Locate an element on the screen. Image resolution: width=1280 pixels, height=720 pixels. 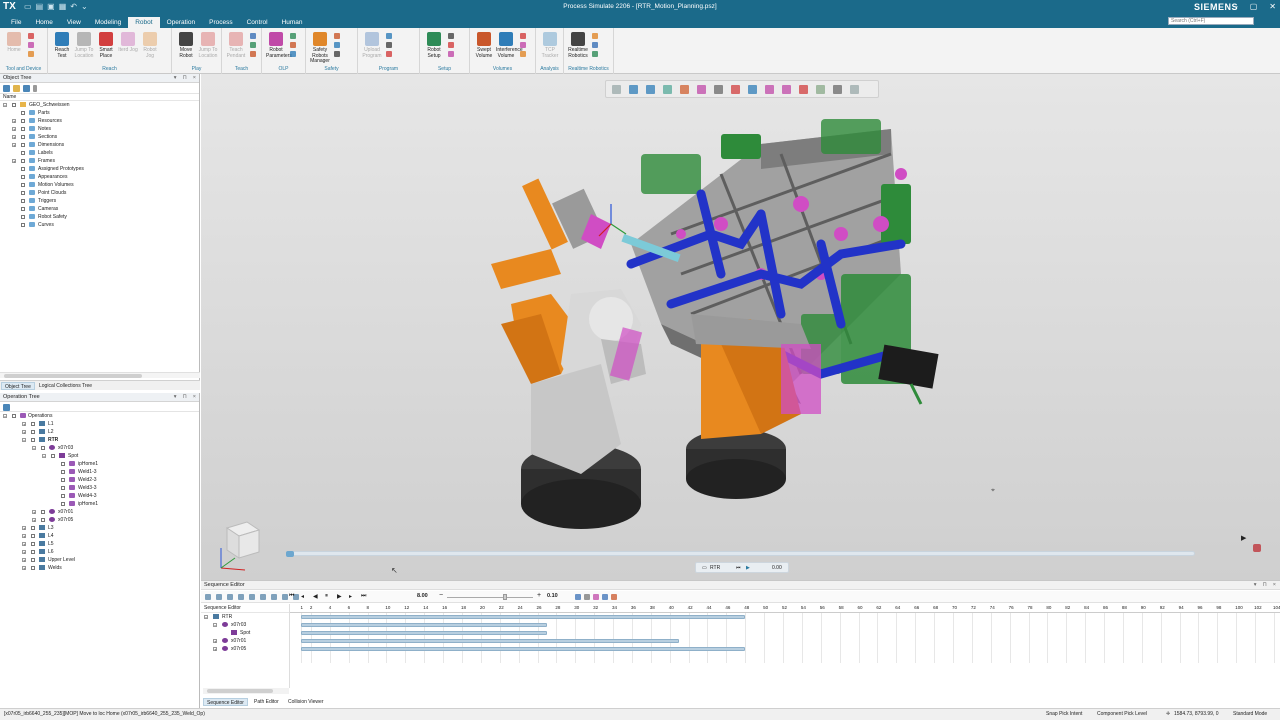
snap-pick-intent: Snap Pick Intent is located at coordinates (1064, 714).